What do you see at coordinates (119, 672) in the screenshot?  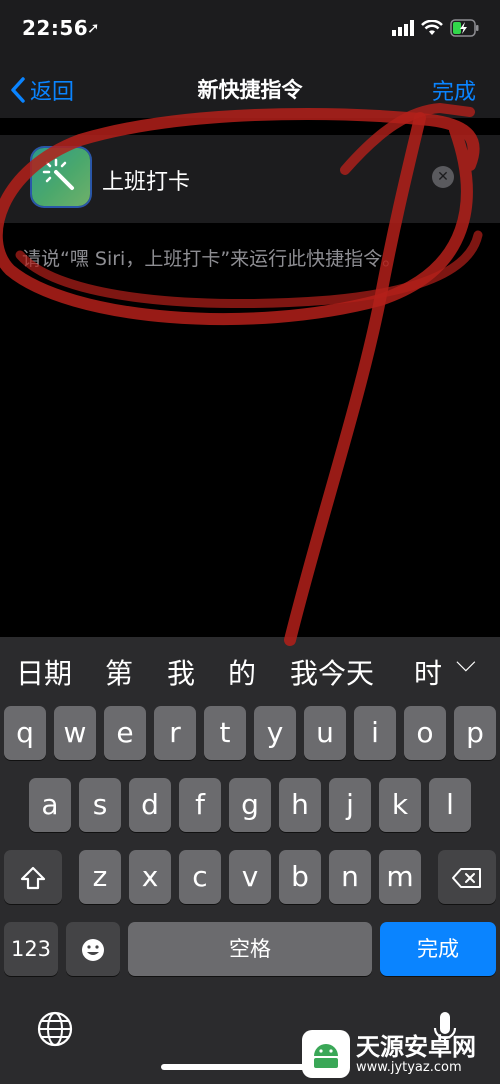 I see `suggestion-item: 第` at bounding box center [119, 672].